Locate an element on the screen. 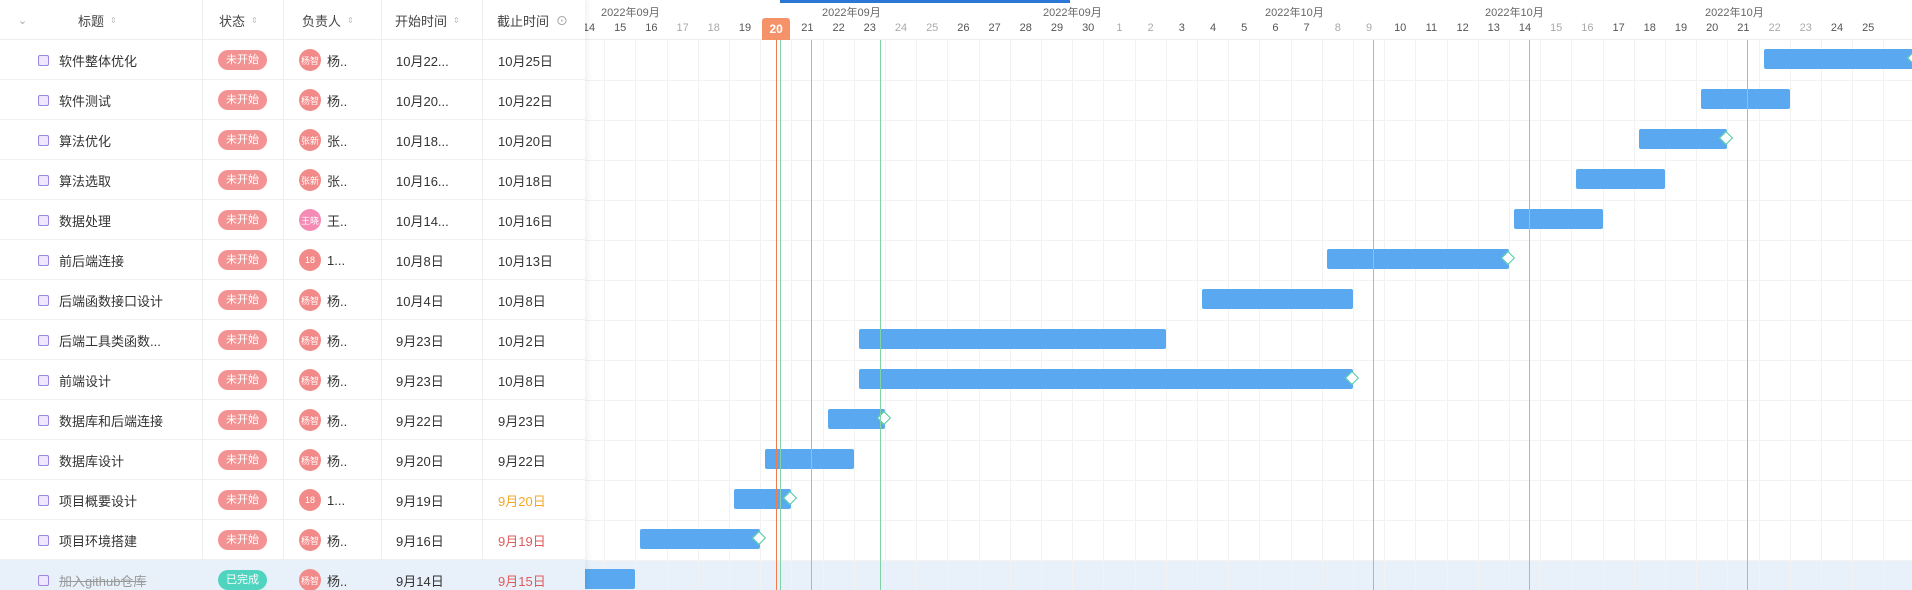 This screenshot has width=1912, height=590. task-title-cell: 加入github仓库 is located at coordinates (118, 575).